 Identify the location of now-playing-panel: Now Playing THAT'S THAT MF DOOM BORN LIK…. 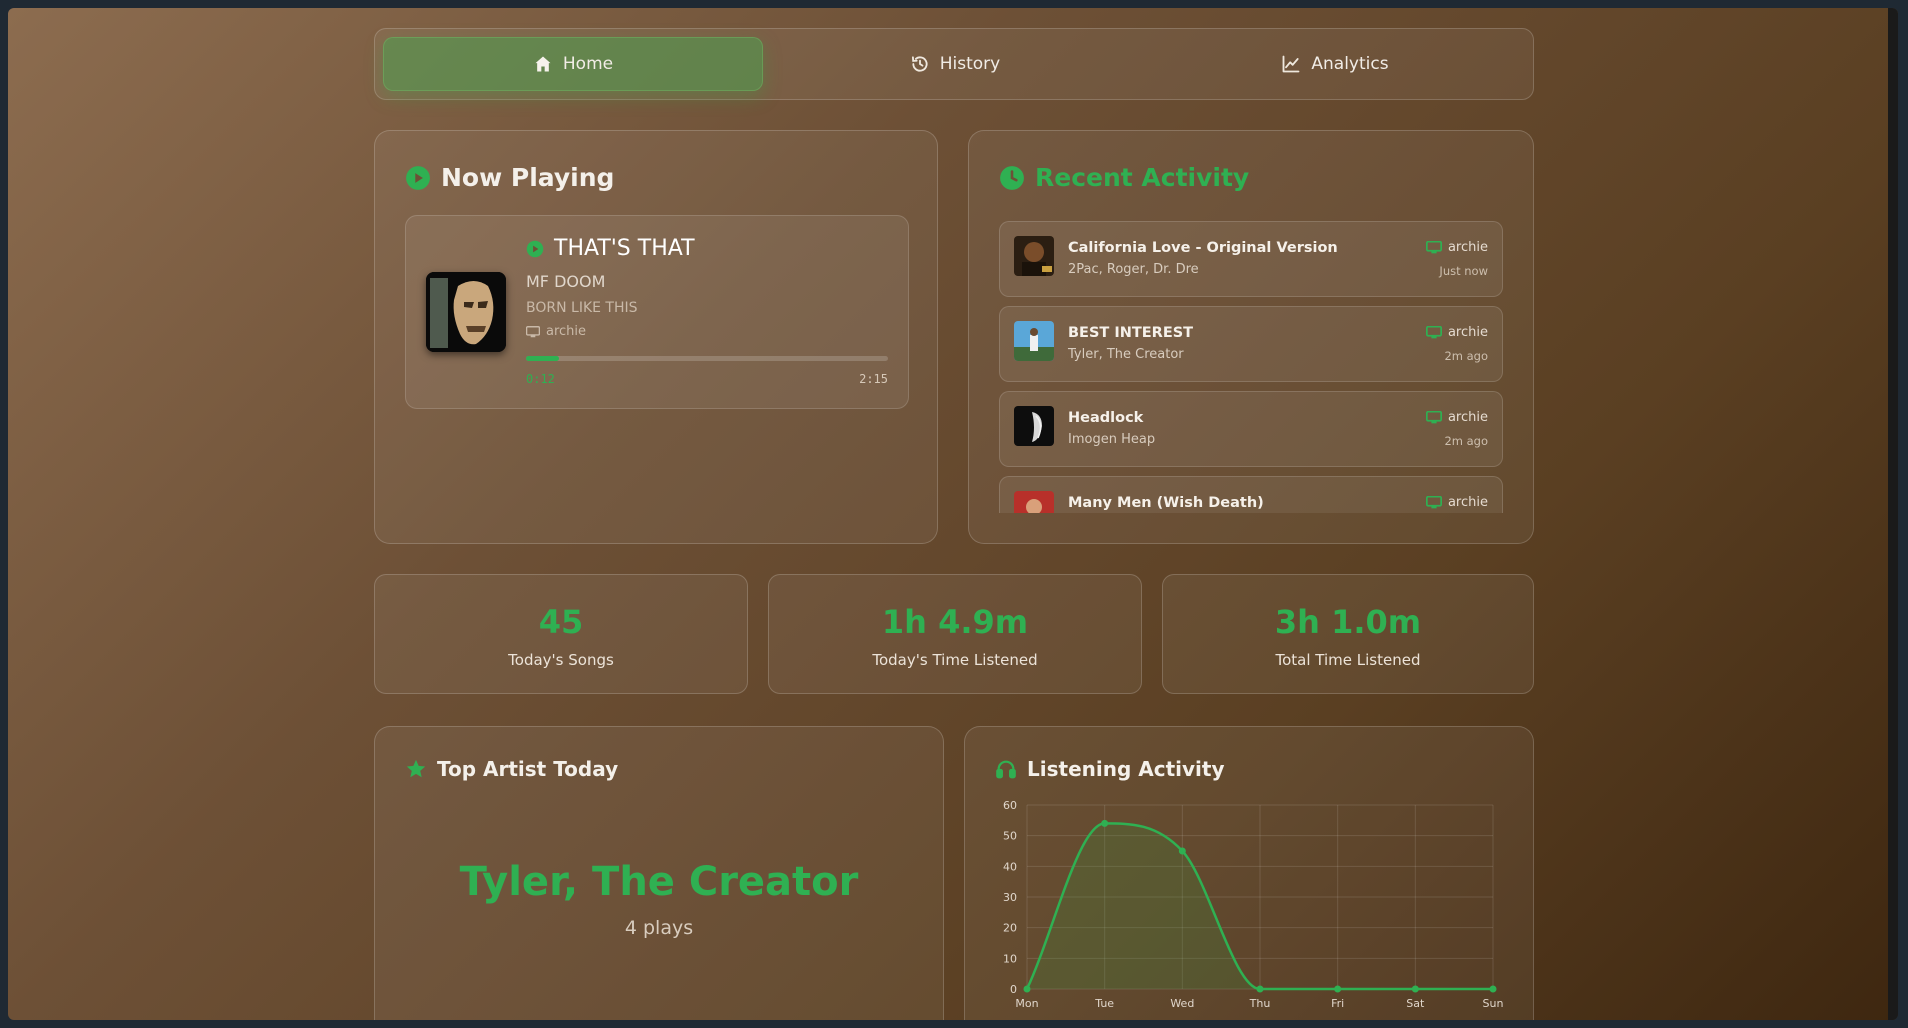
(656, 337).